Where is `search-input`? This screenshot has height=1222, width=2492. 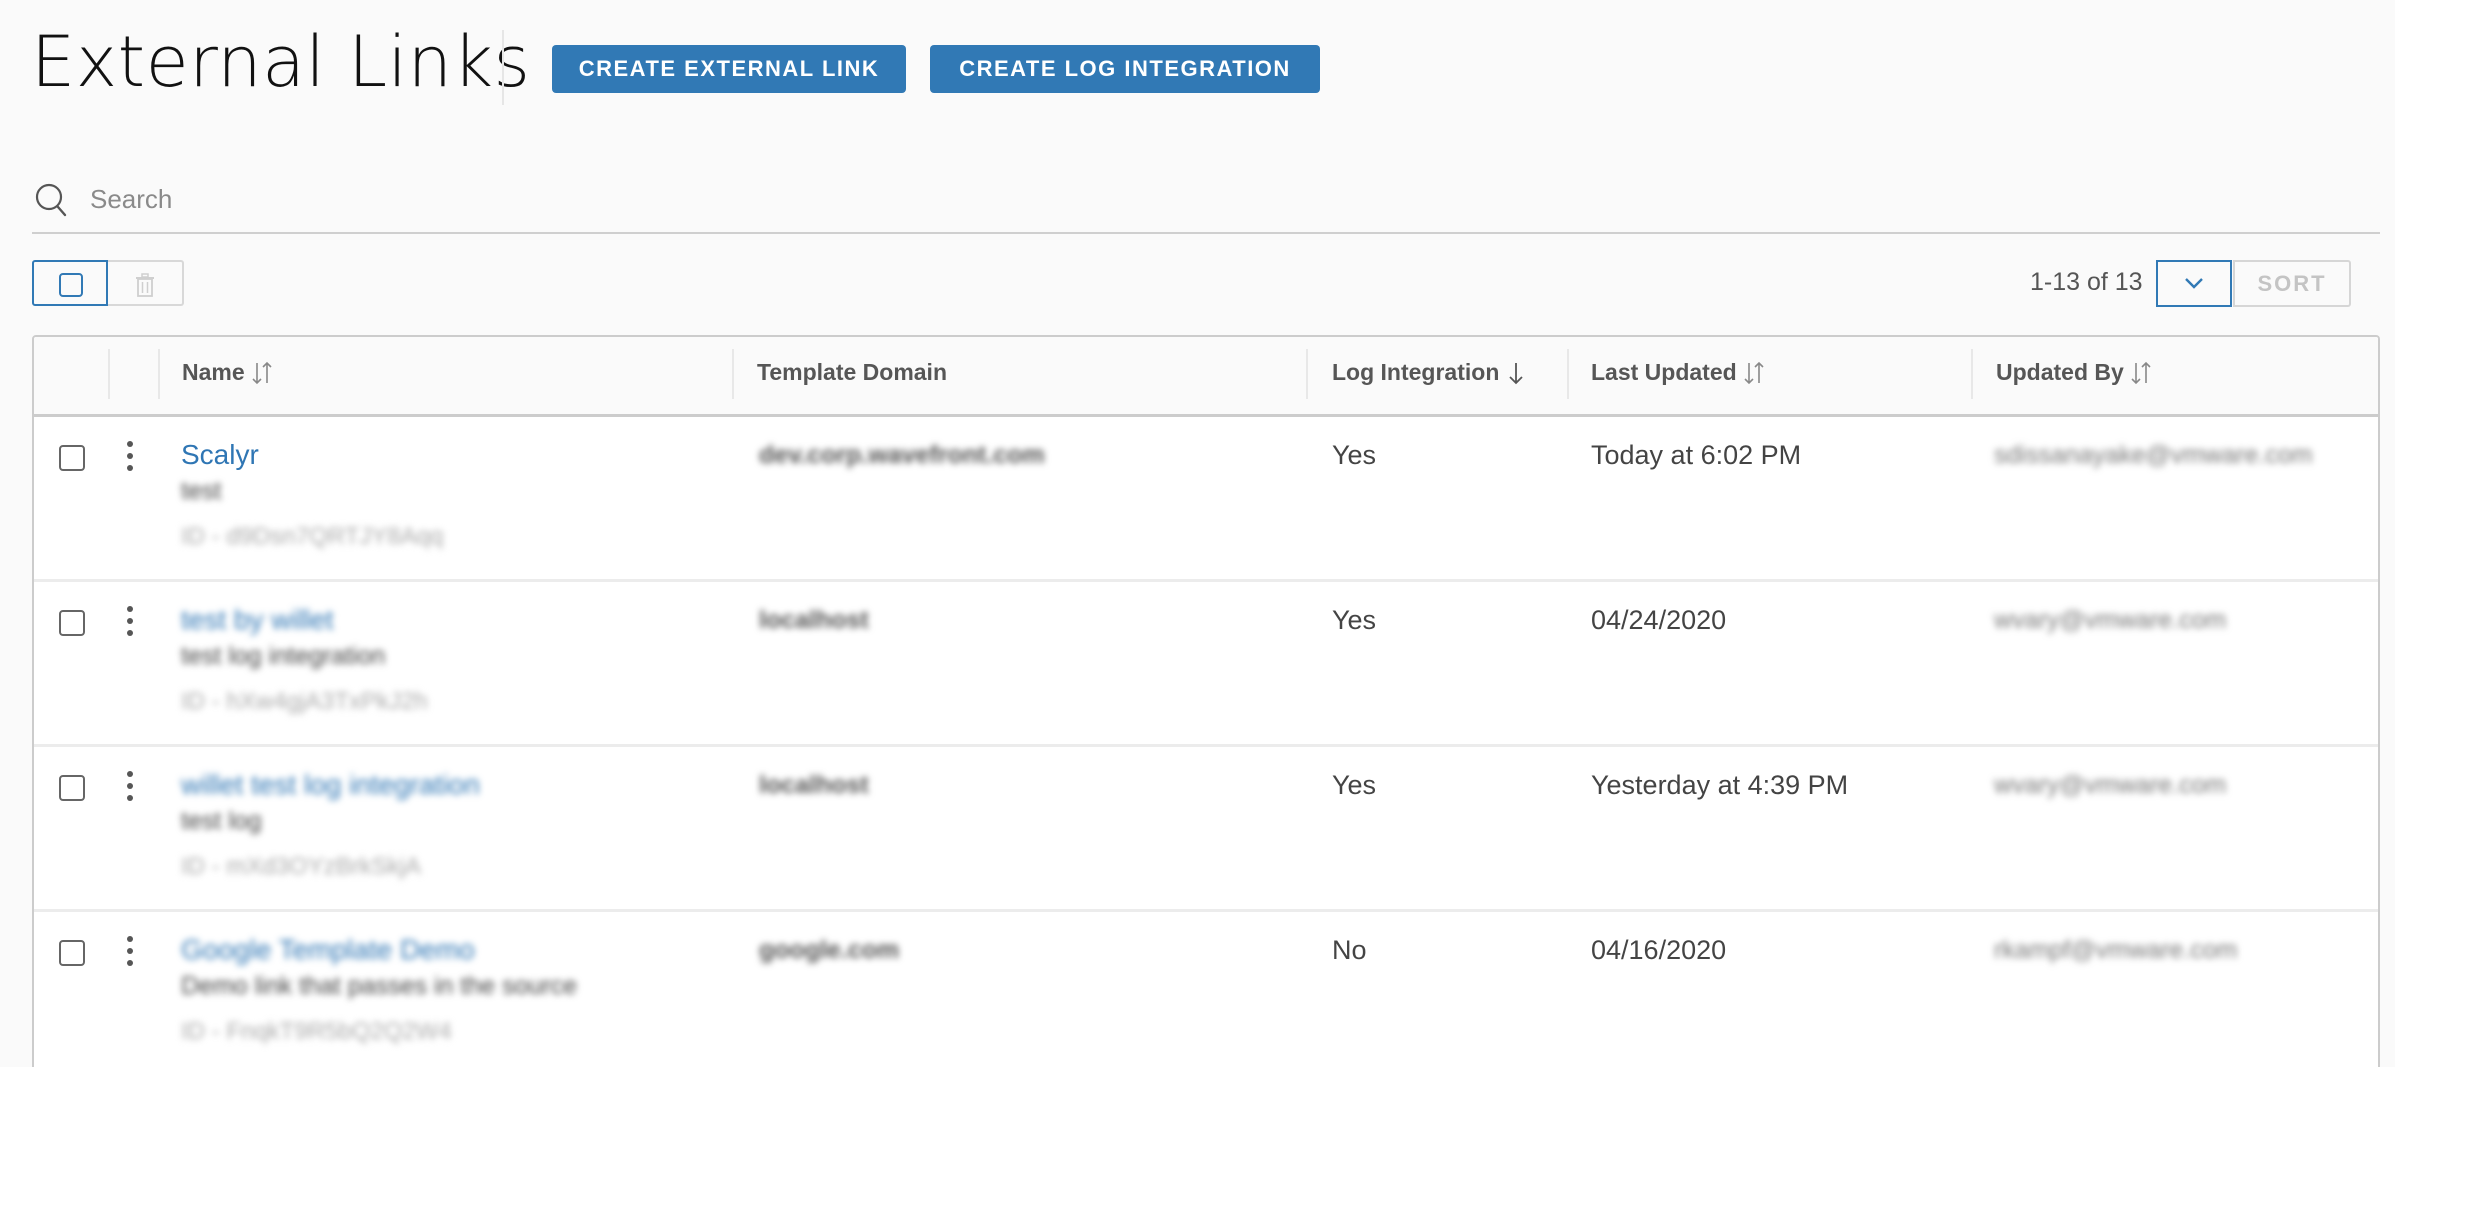
search-input is located at coordinates (1190, 199).